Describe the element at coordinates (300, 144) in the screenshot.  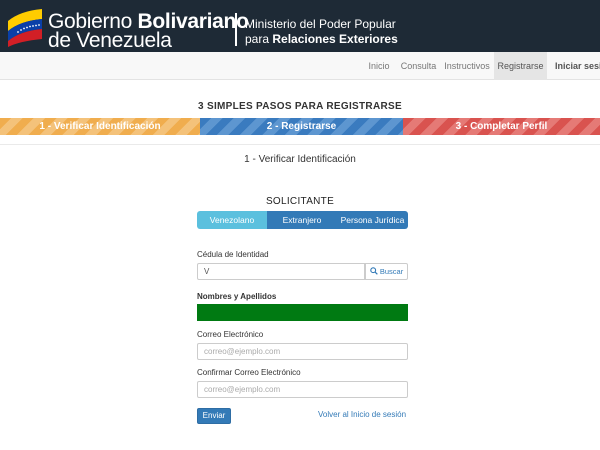
I see `divider` at that location.